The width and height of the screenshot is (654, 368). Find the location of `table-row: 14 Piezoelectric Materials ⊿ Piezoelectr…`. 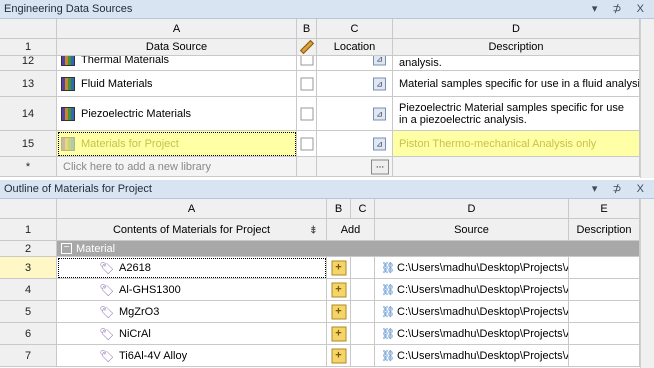

table-row: 14 Piezoelectric Materials ⊿ Piezoelectr… is located at coordinates (327, 114).